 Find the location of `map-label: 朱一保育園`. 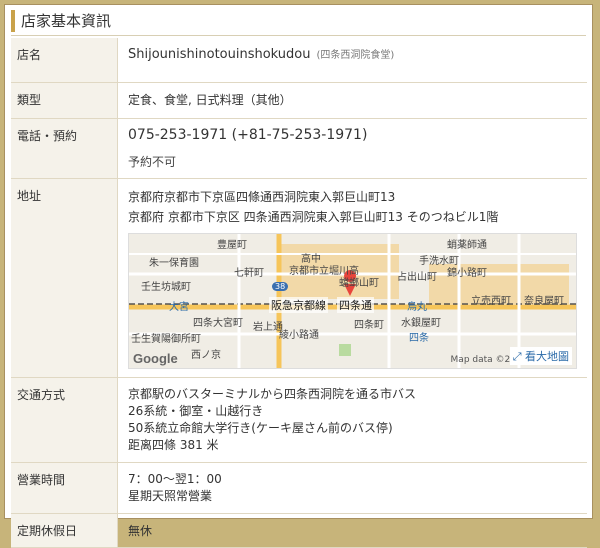

map-label: 朱一保育園 is located at coordinates (174, 263).